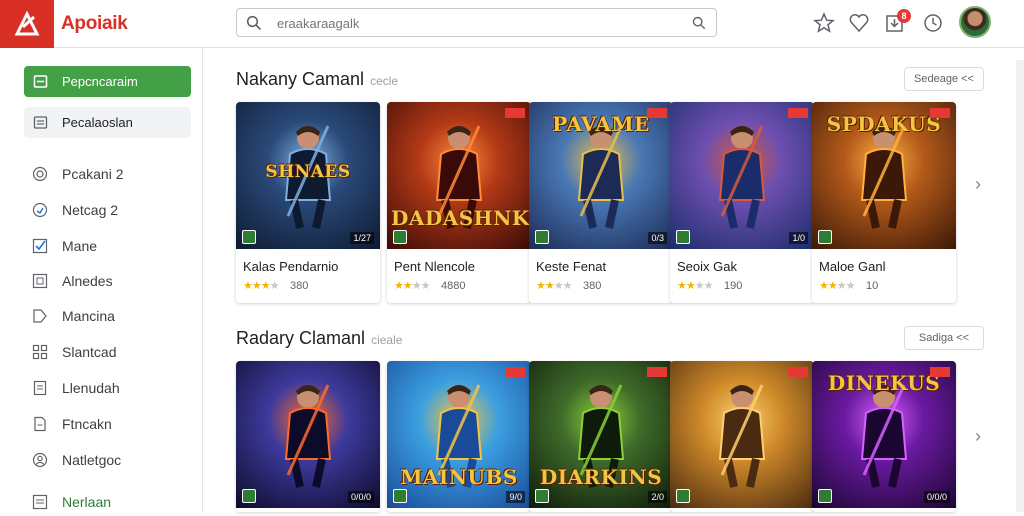 The width and height of the screenshot is (1024, 516). I want to click on game-thumbnail: MAINUBS 9/0, so click(459, 434).